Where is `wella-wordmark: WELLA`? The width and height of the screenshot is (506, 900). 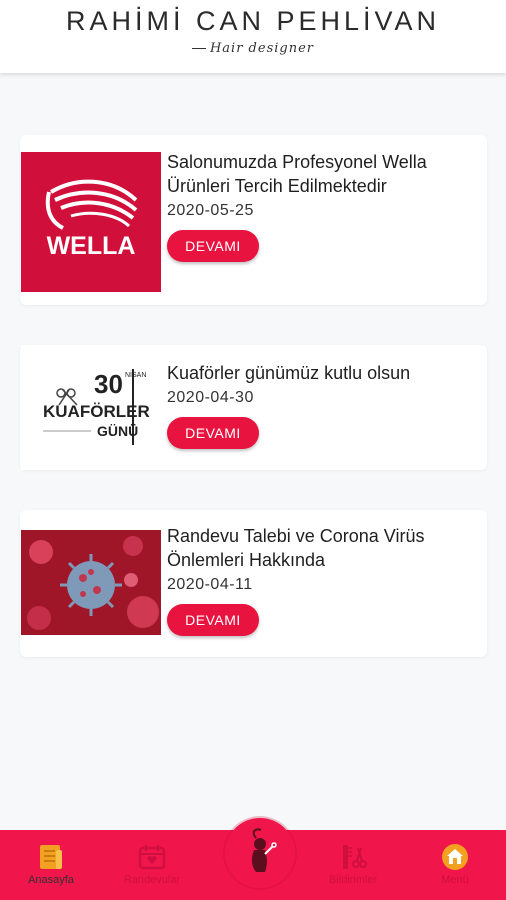
wella-wordmark: WELLA is located at coordinates (91, 246).